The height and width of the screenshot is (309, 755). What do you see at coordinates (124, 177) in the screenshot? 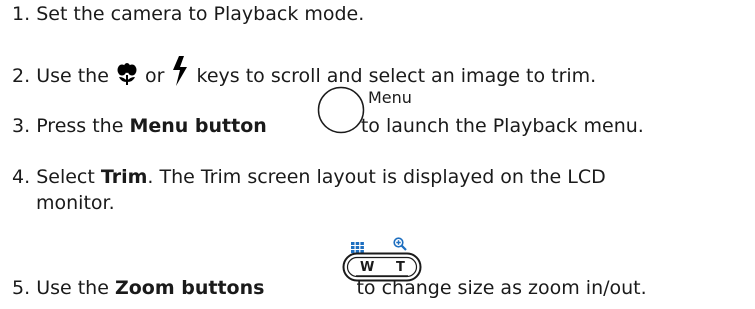
I see `step-bold: Trim` at bounding box center [124, 177].